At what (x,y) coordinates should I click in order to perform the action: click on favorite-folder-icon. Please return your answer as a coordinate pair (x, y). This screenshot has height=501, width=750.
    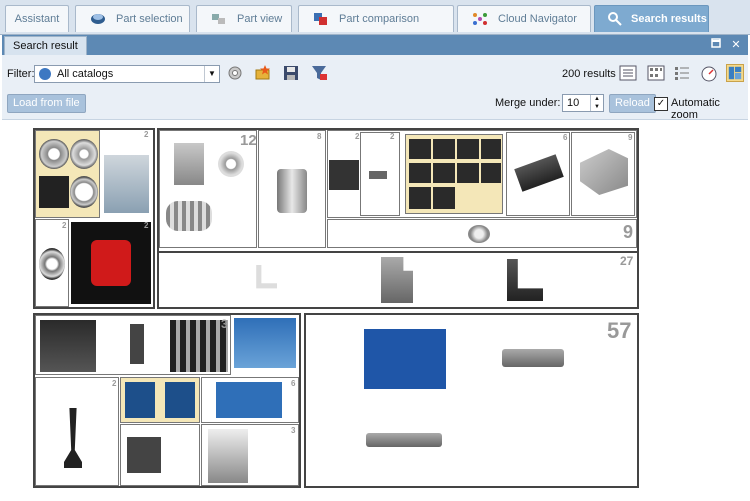
    Looking at the image, I should click on (263, 73).